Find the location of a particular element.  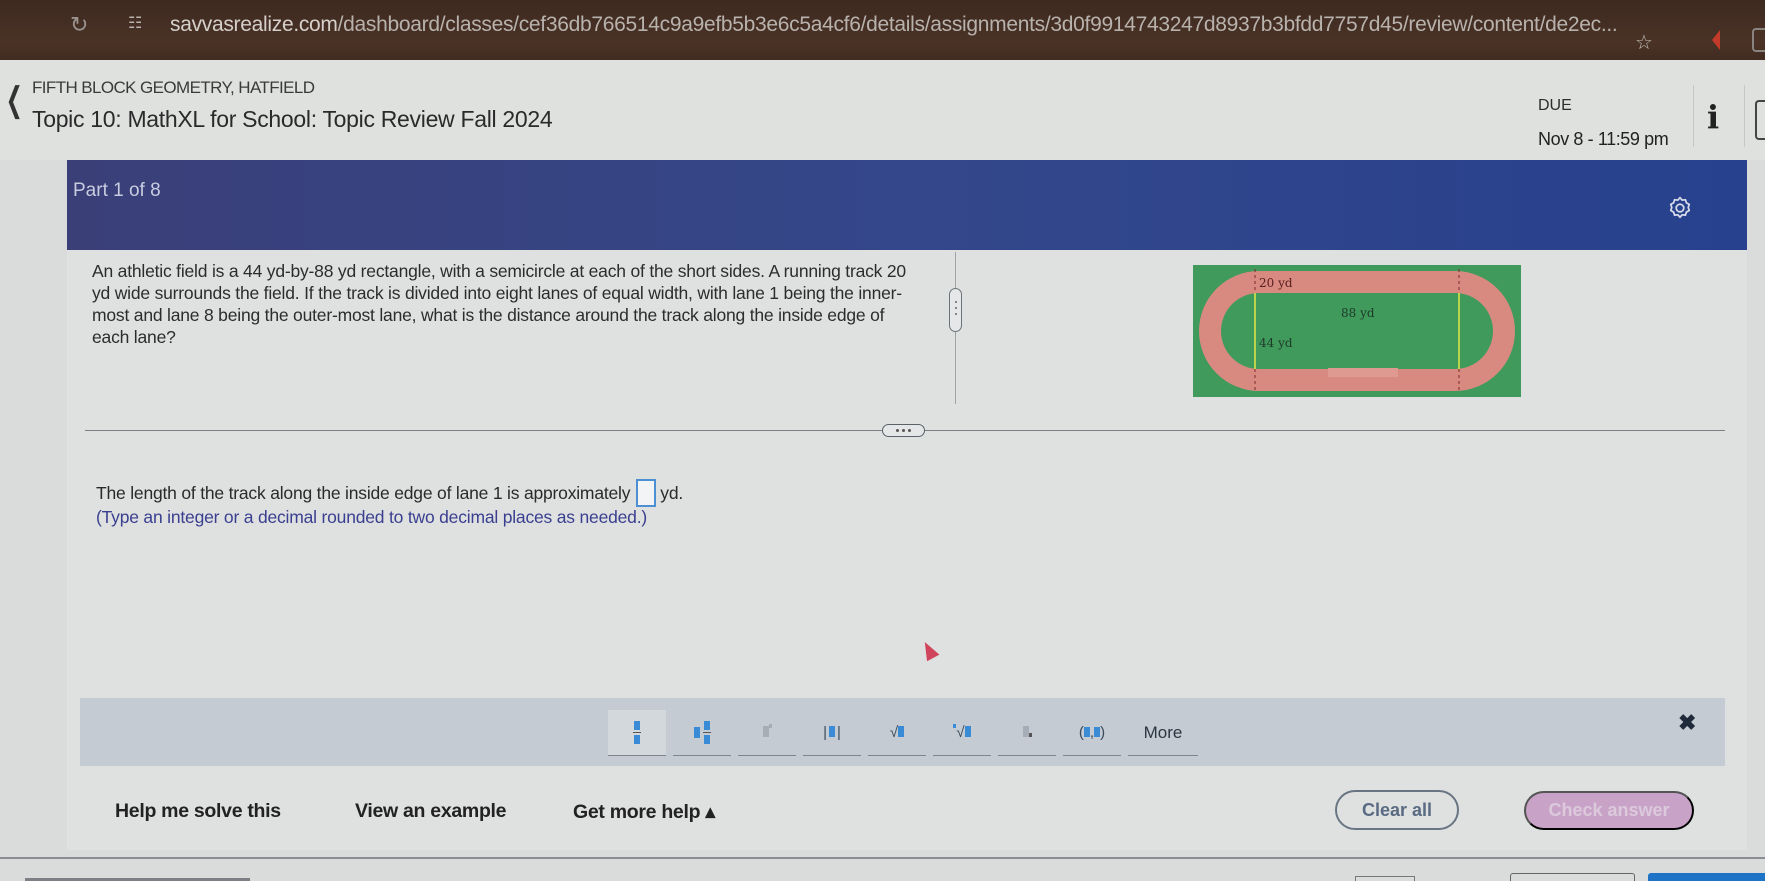

subscript-icon is located at coordinates (1027, 732).